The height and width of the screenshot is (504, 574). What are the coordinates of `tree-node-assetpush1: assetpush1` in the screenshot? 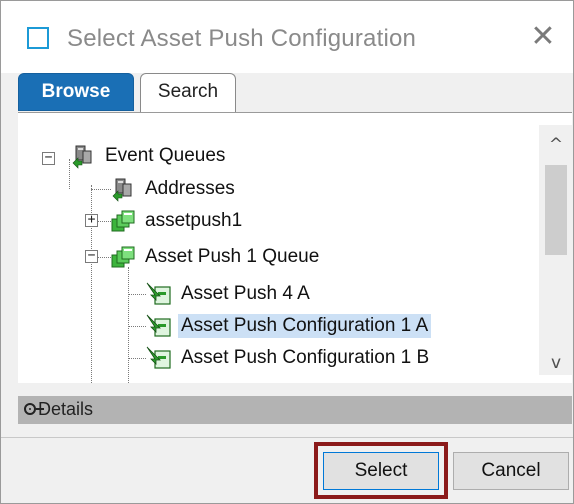 It's located at (177, 221).